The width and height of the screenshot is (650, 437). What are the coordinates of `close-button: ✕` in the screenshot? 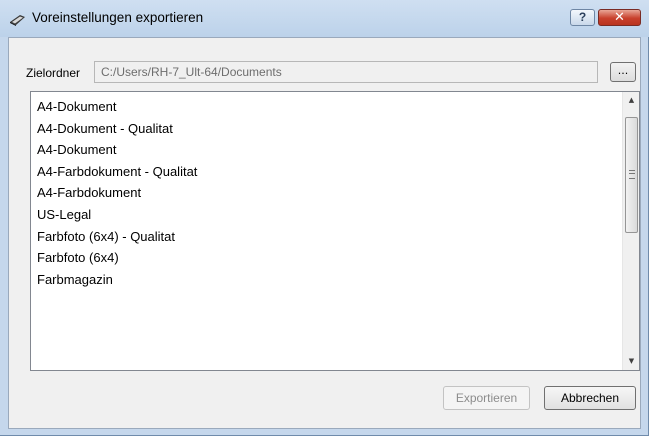 It's located at (619, 17).